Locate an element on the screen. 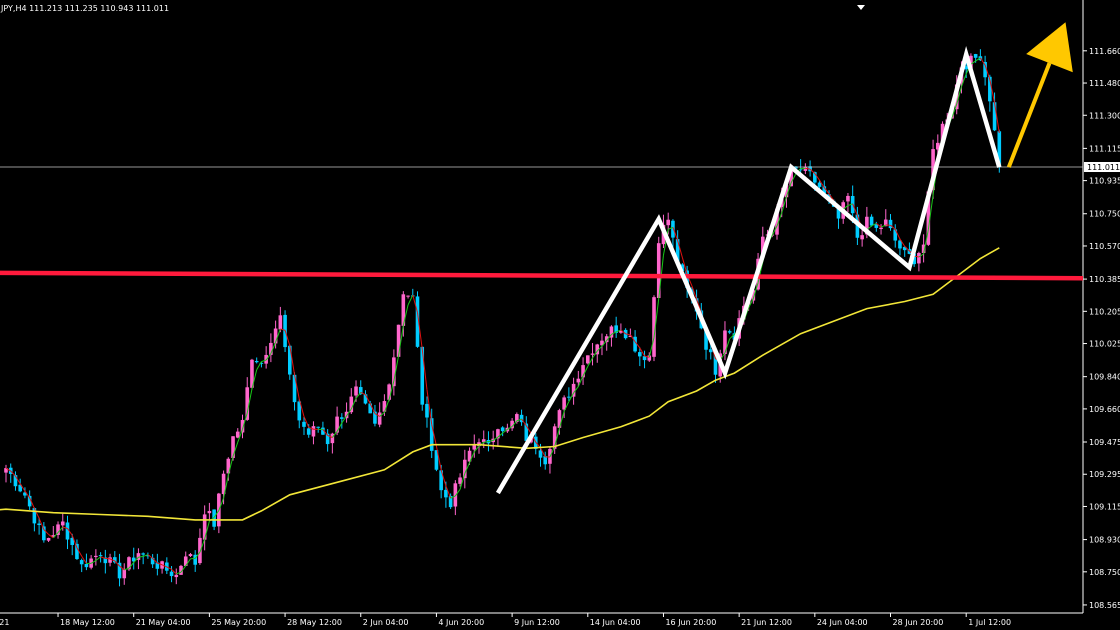 This screenshot has height=630, width=1120. price-tick-label: 111.480 is located at coordinates (1104, 83).